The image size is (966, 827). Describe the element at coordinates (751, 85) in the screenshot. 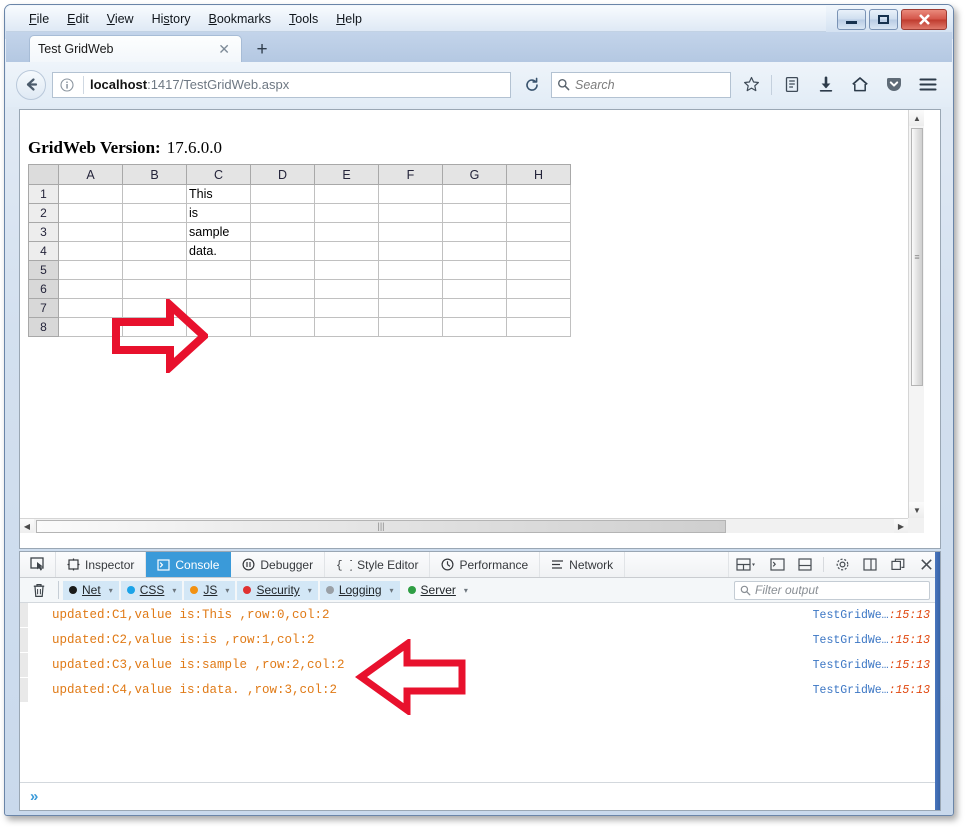

I see `bookmark-star-button` at that location.